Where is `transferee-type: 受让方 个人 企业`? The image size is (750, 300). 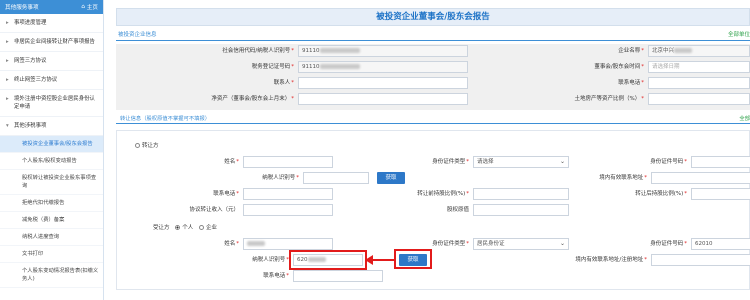
transferee-type: 受让方 个人 企业 is located at coordinates (185, 227).